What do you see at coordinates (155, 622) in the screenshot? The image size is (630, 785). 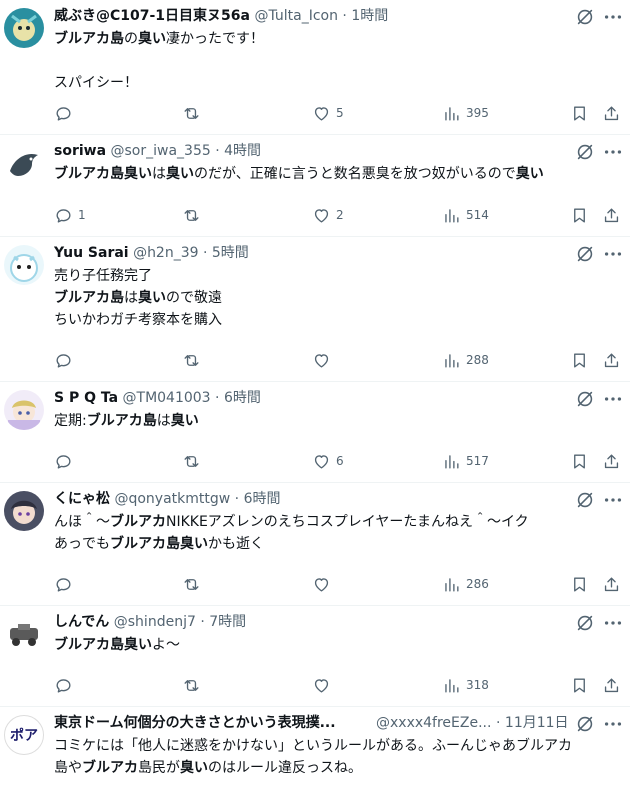 I see `author-handle: @shindenj7` at bounding box center [155, 622].